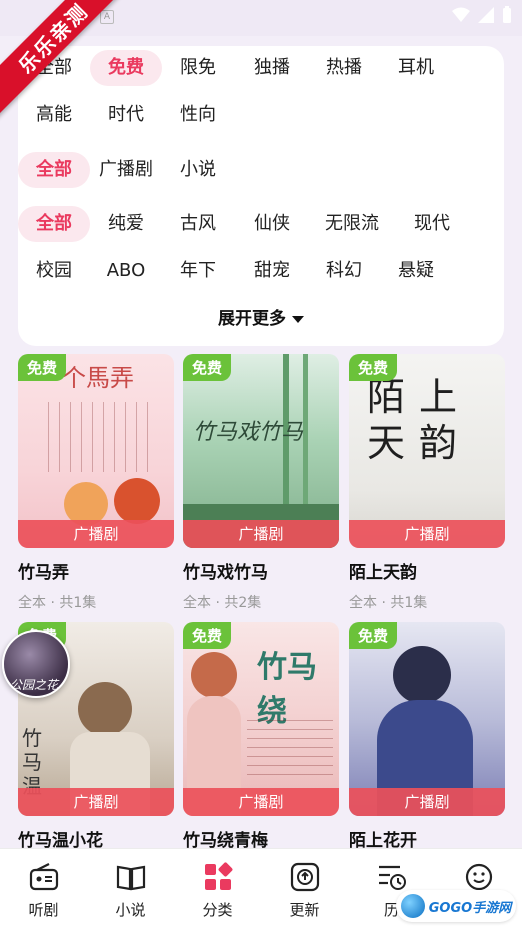 The image size is (522, 929). What do you see at coordinates (126, 68) in the screenshot?
I see `filter-free: 免费` at bounding box center [126, 68].